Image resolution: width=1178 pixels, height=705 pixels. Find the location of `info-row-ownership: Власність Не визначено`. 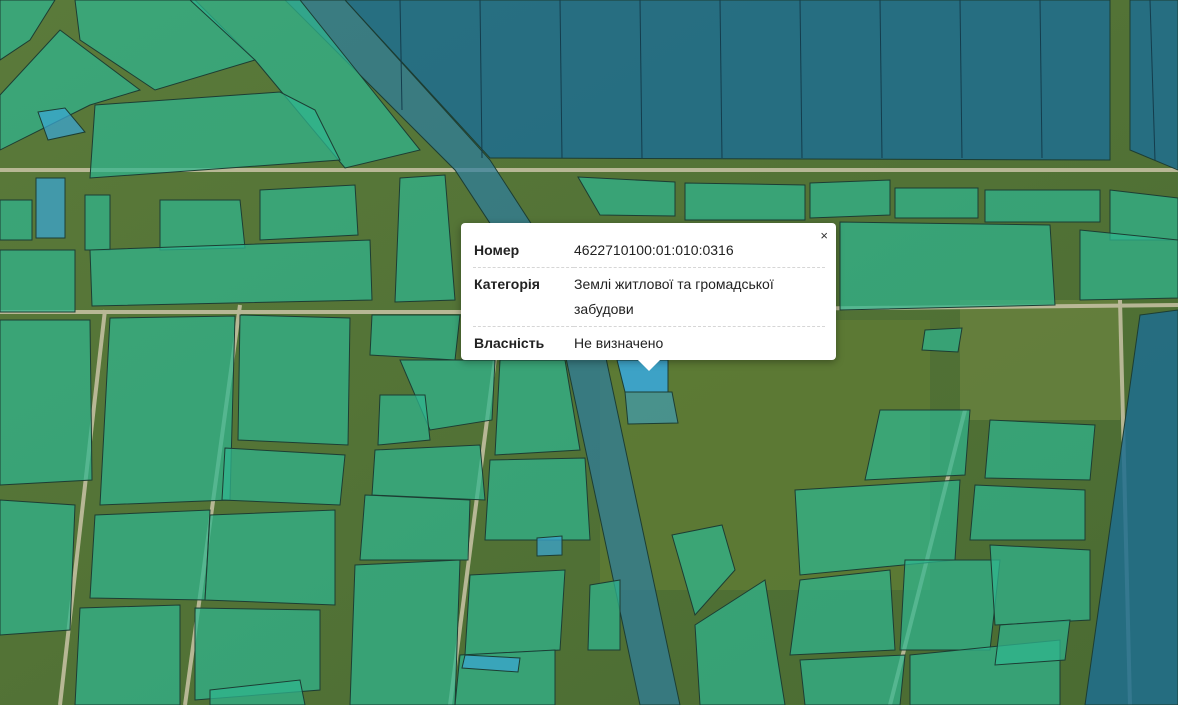

info-row-ownership: Власність Не визначено is located at coordinates (649, 344).